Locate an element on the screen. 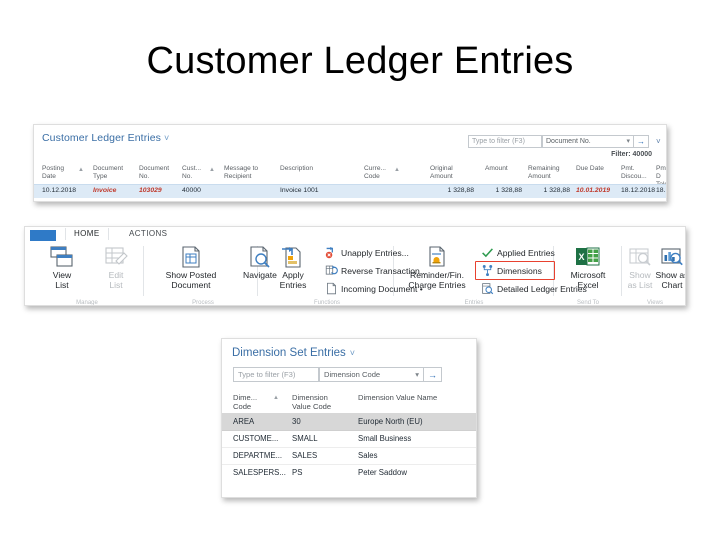  reverse-transaction-icon is located at coordinates (331, 270).